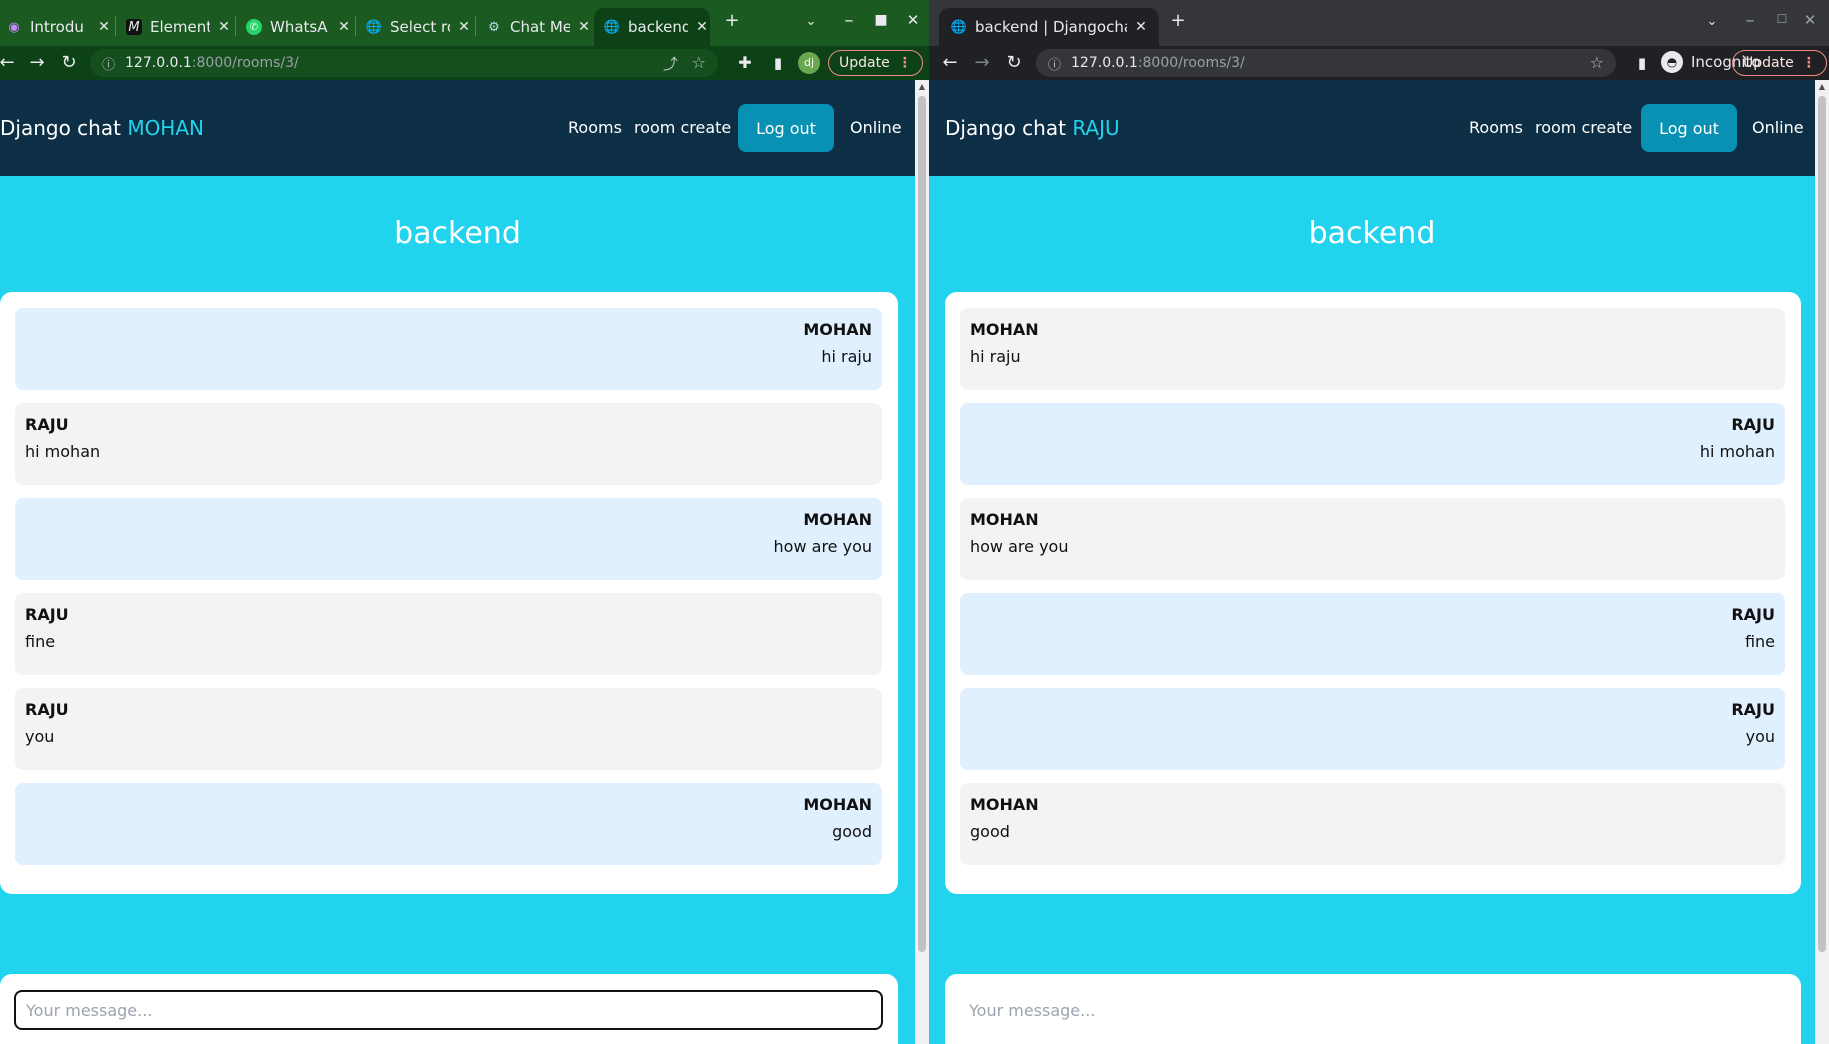 The height and width of the screenshot is (1044, 1829). I want to click on tab-strip: 🌐 backend | Djangochat ✕ + ⌄ – ☐ ✕, so click(1379, 23).